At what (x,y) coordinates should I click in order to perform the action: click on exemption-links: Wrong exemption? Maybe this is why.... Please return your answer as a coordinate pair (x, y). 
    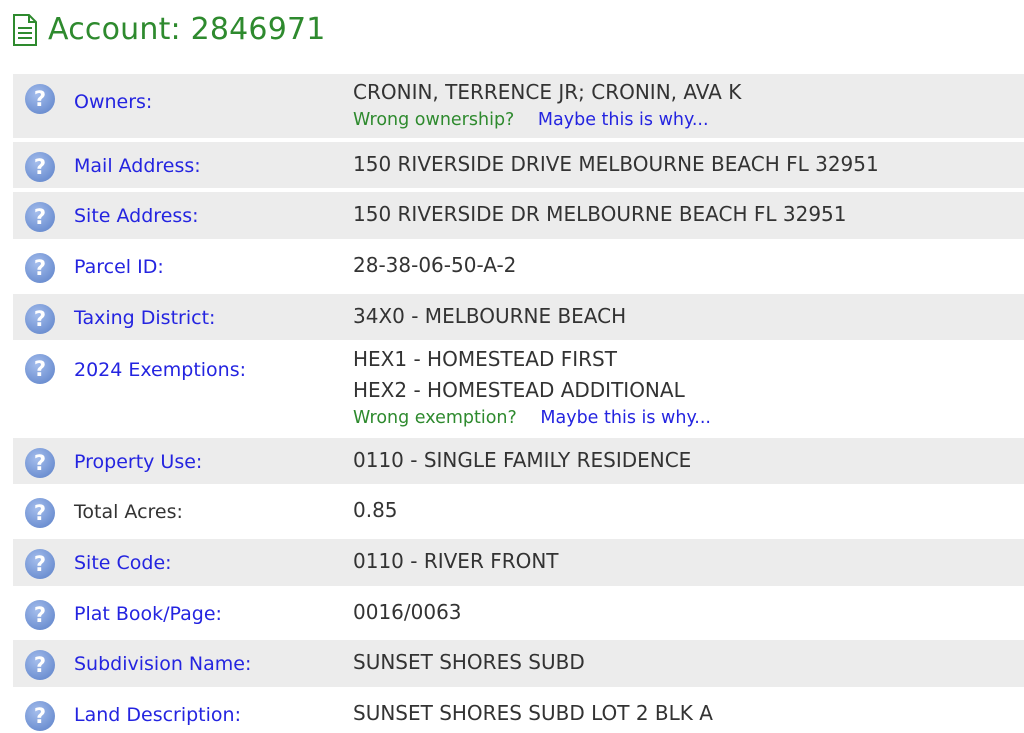
    Looking at the image, I should click on (532, 418).